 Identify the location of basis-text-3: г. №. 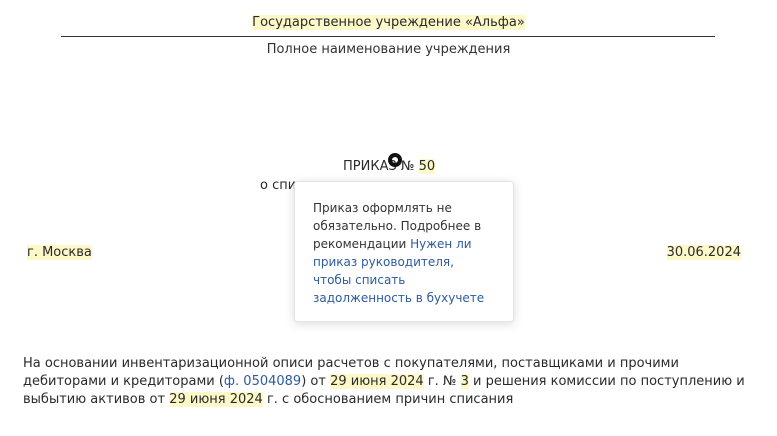
(442, 381).